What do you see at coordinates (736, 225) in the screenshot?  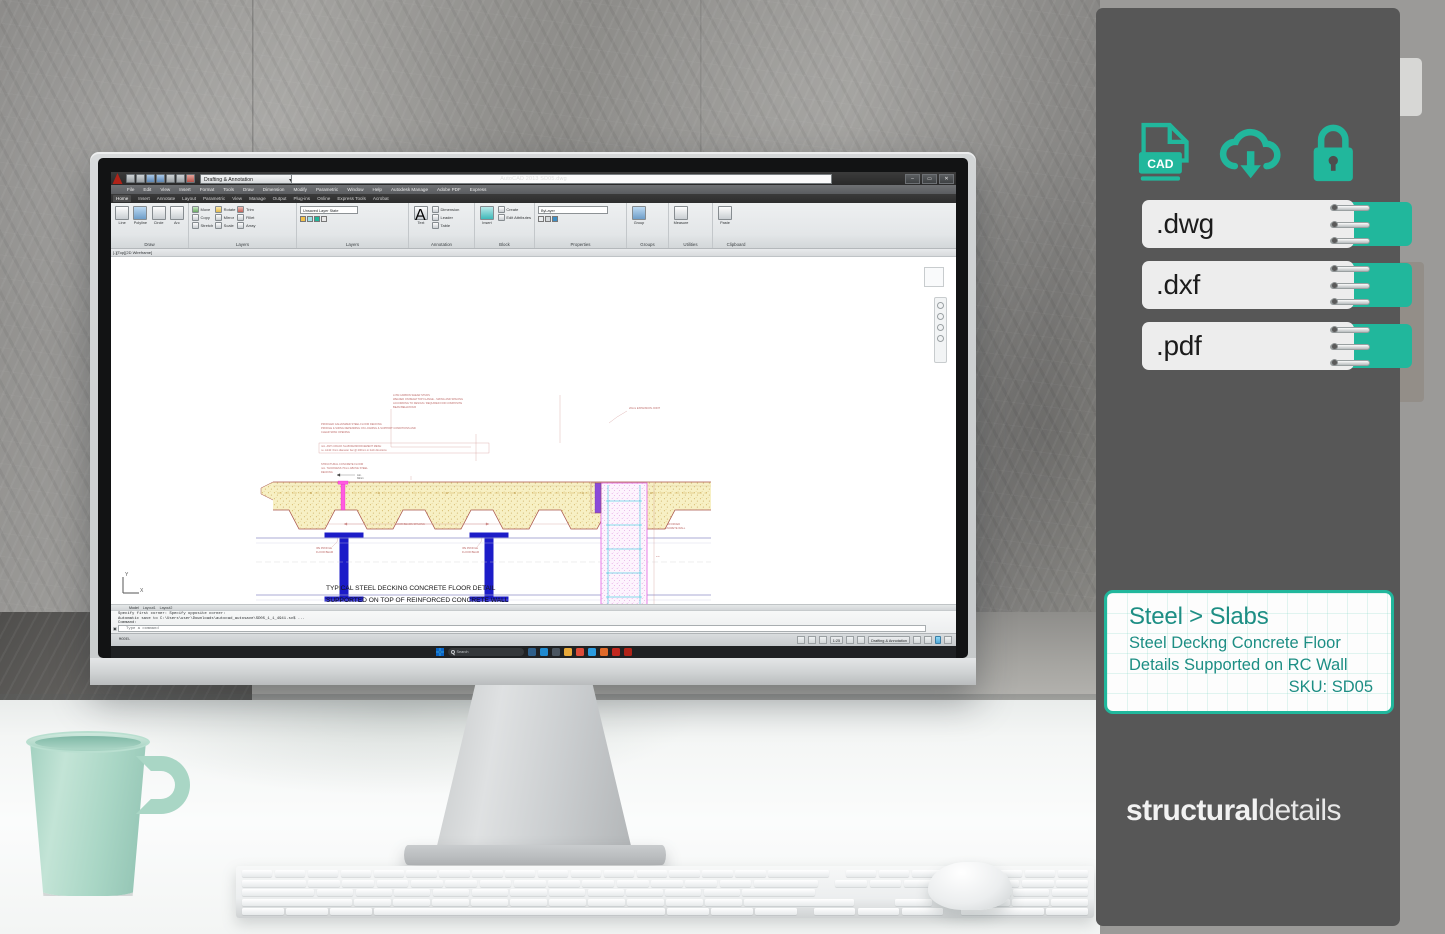 I see `ribbon-panel-clipboard: Paste Clipboard` at bounding box center [736, 225].